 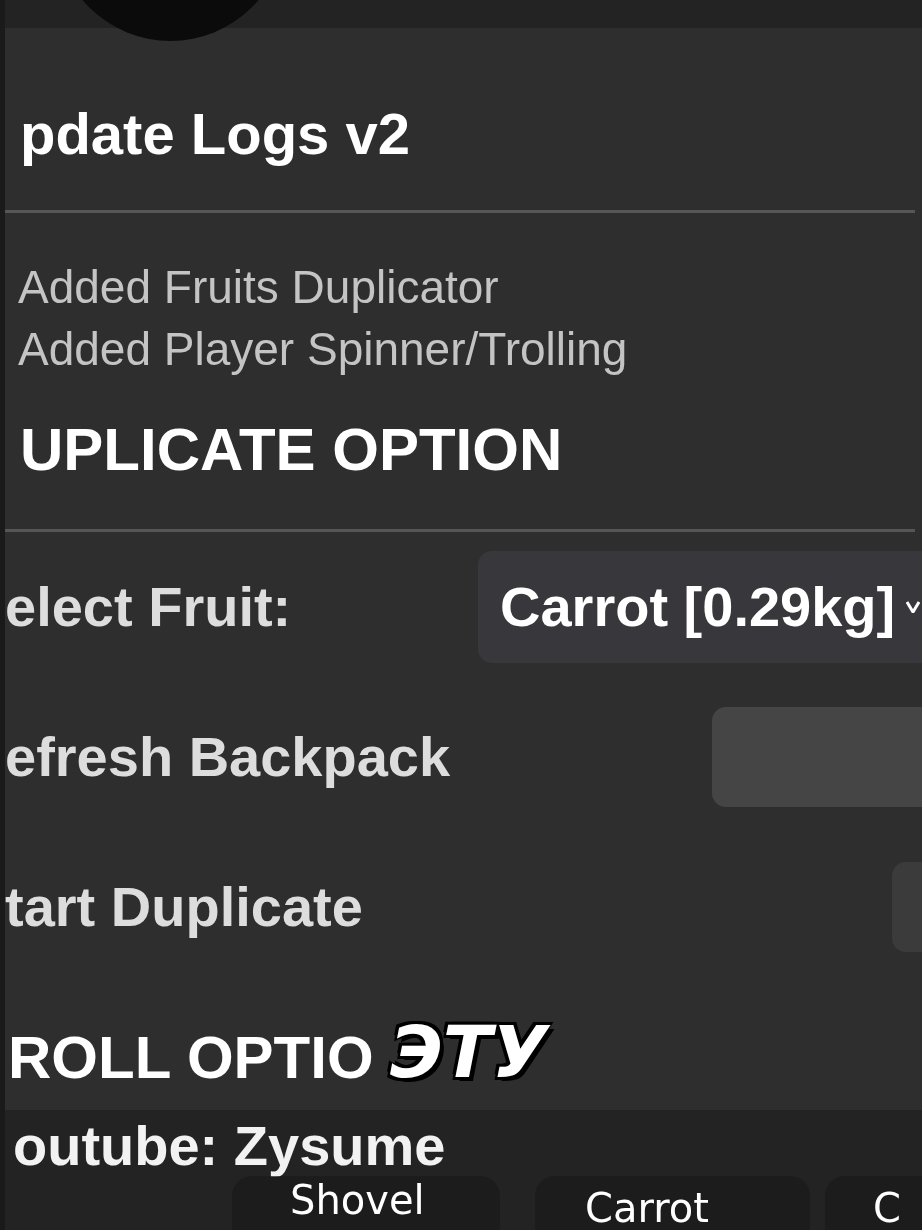 What do you see at coordinates (229, 1145) in the screenshot?
I see `credit-text: outube: Zysume` at bounding box center [229, 1145].